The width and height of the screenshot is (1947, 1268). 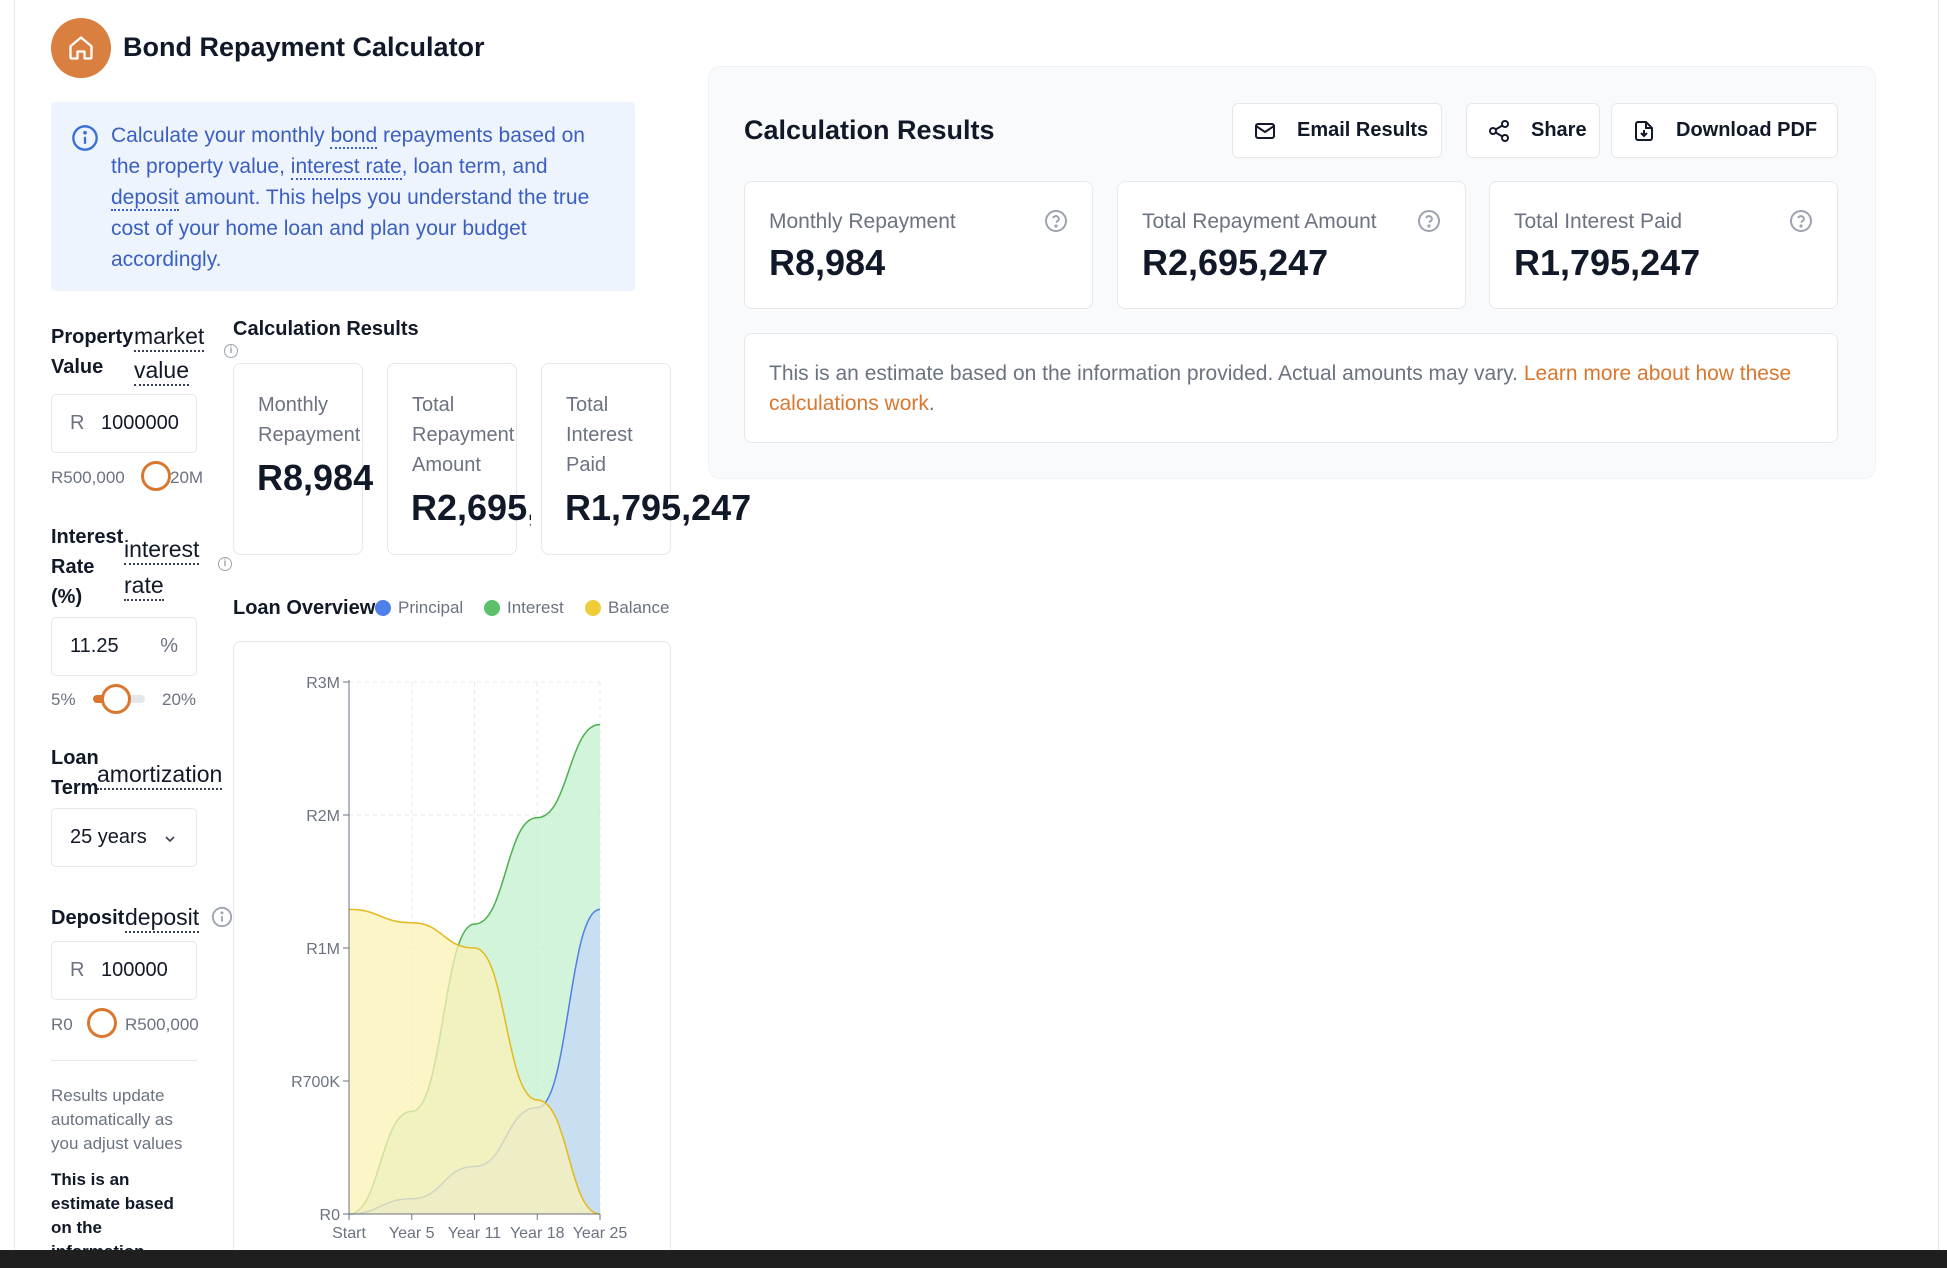 What do you see at coordinates (134, 970) in the screenshot?
I see `deposit-value: 100000` at bounding box center [134, 970].